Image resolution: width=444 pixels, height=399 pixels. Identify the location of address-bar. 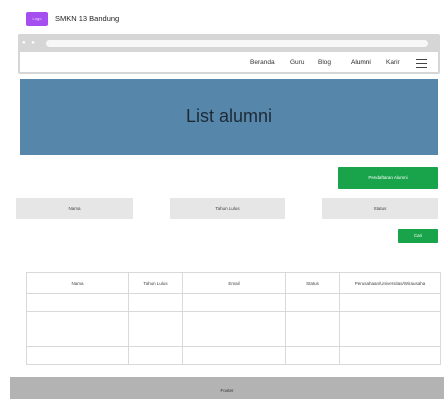
(237, 43).